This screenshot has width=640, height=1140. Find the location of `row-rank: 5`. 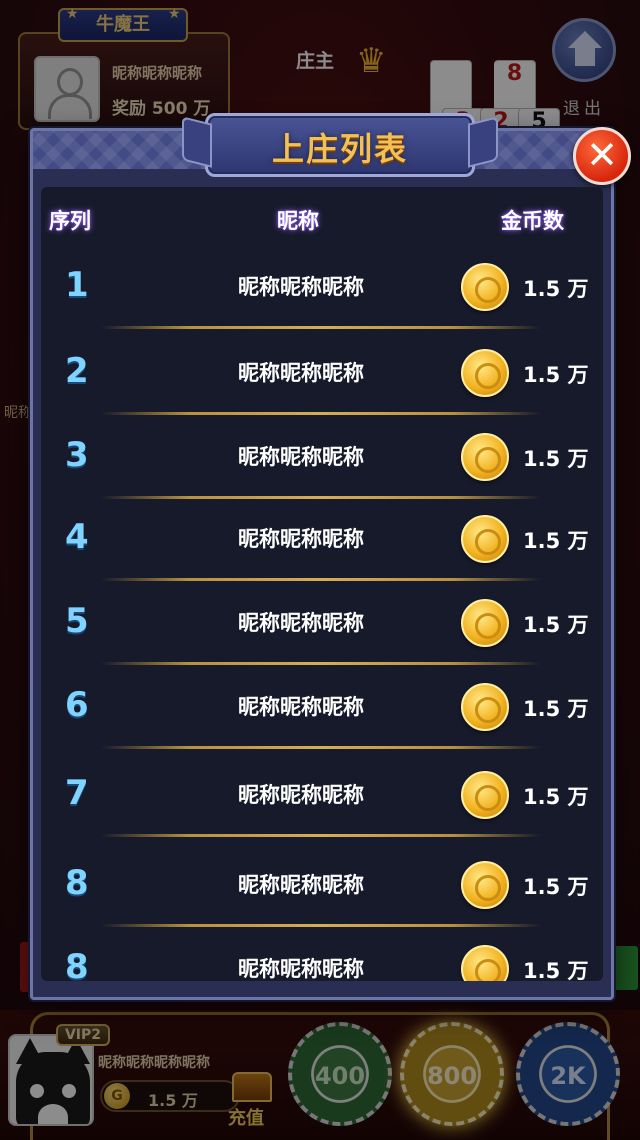

row-rank: 5 is located at coordinates (77, 621).